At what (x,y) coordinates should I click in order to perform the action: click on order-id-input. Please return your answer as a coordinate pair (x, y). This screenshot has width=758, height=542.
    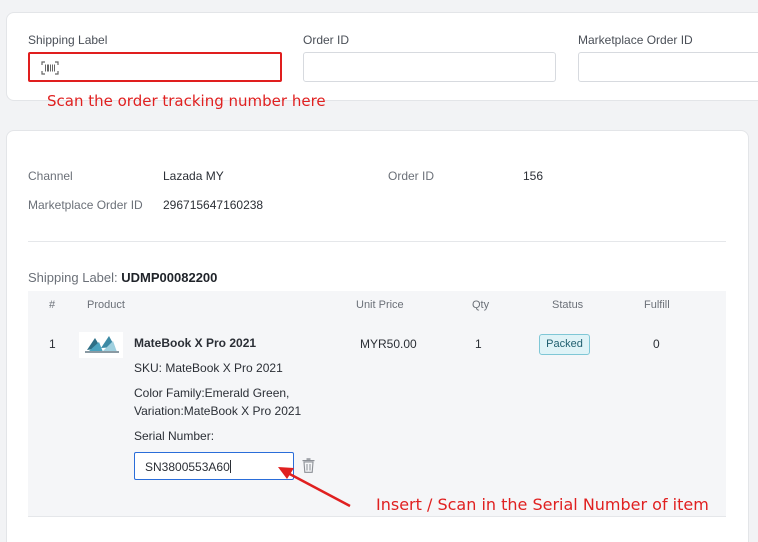
    Looking at the image, I should click on (429, 67).